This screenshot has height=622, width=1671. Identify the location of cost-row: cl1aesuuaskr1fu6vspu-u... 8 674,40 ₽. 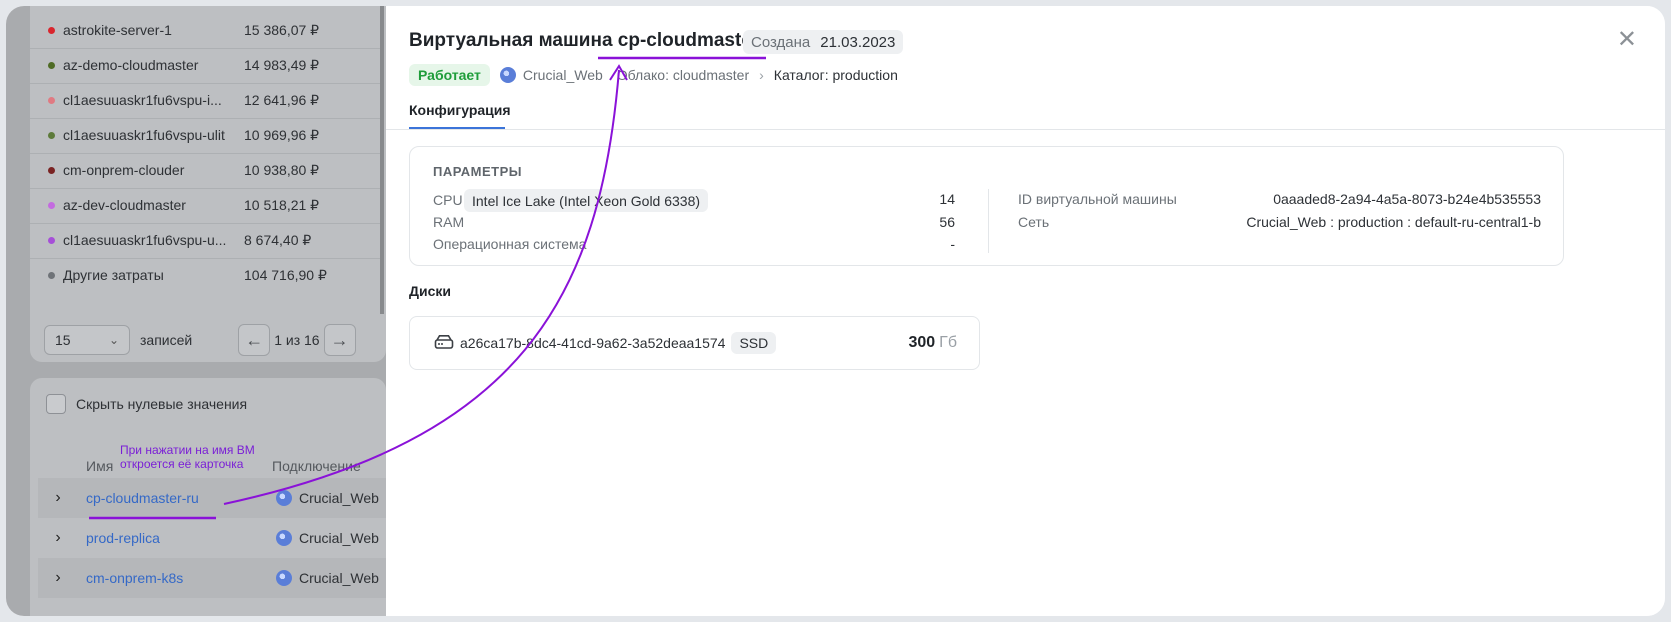
(205, 240).